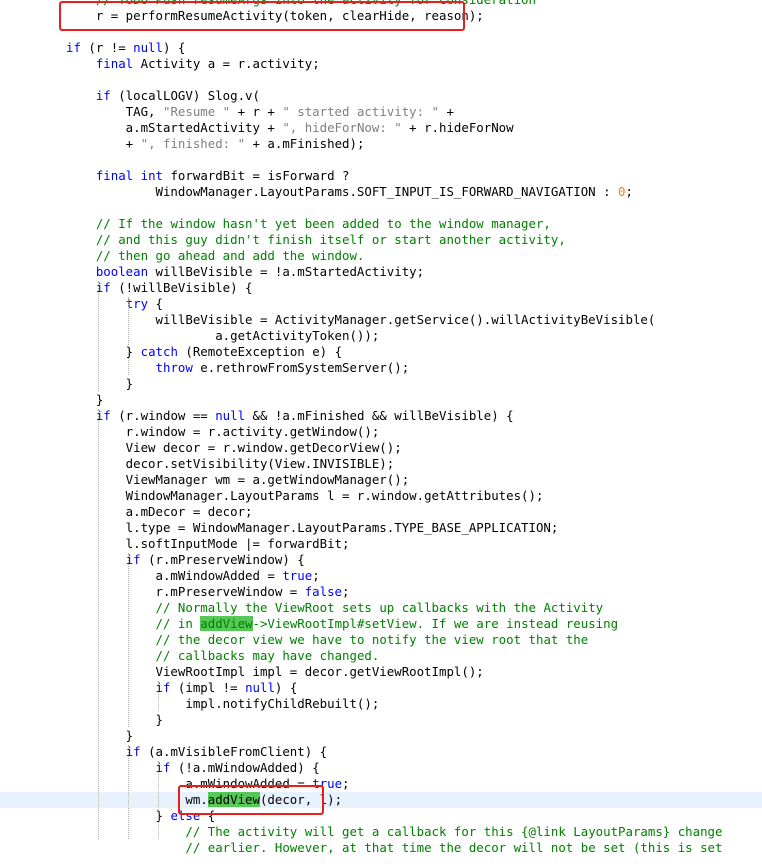 Image resolution: width=762 pixels, height=864 pixels. Describe the element at coordinates (381, 592) in the screenshot. I see `code-line: r.mPreserveWindow = false;` at that location.